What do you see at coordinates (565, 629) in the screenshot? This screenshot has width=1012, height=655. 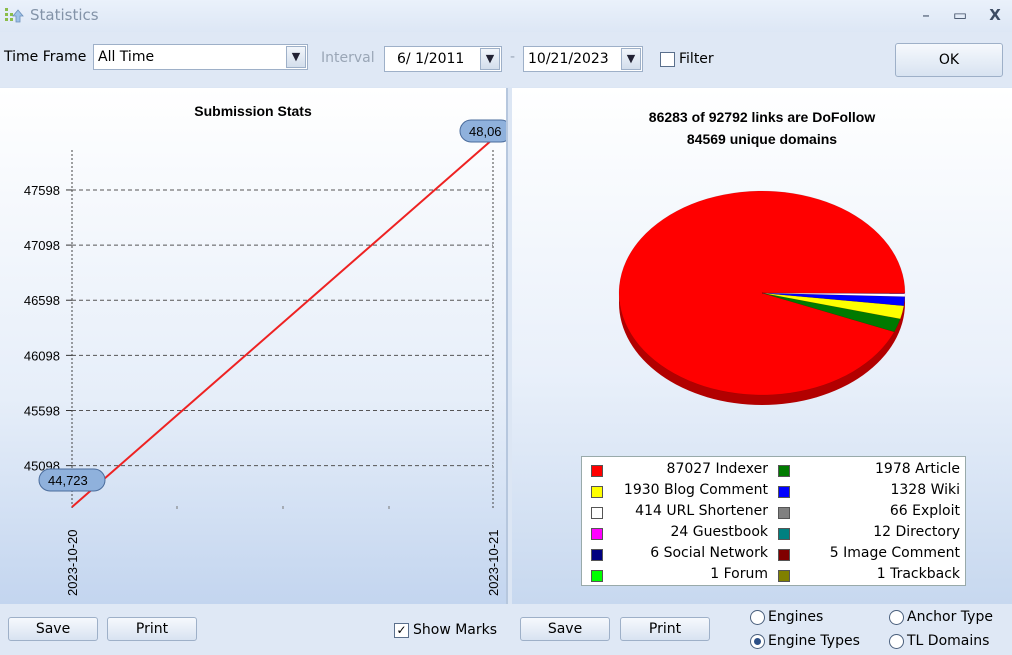 I see `save-pie-button: Save` at bounding box center [565, 629].